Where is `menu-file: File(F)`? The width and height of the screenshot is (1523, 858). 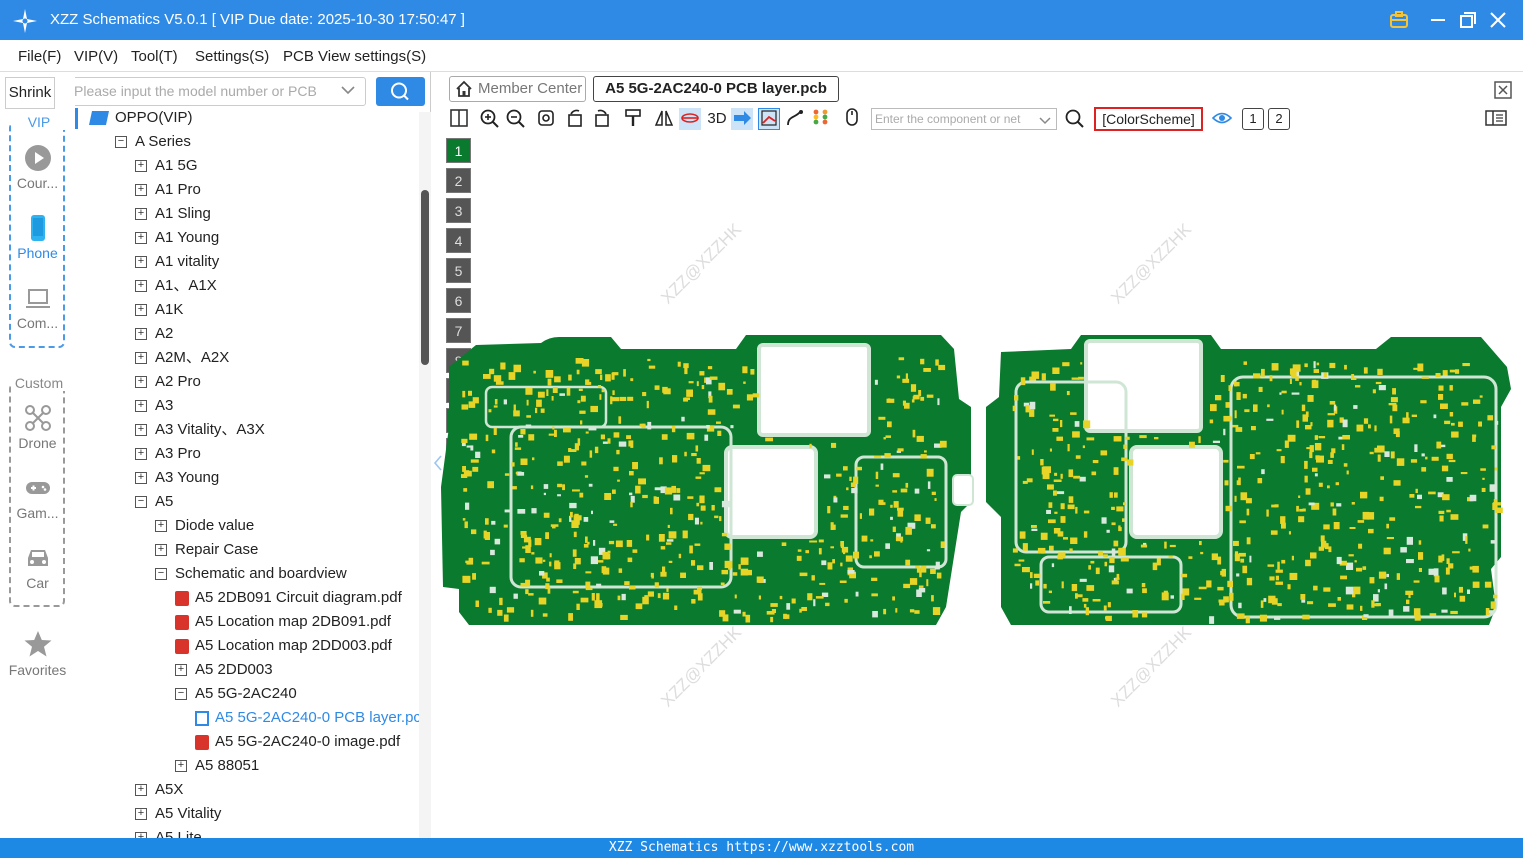 menu-file: File(F) is located at coordinates (39, 56).